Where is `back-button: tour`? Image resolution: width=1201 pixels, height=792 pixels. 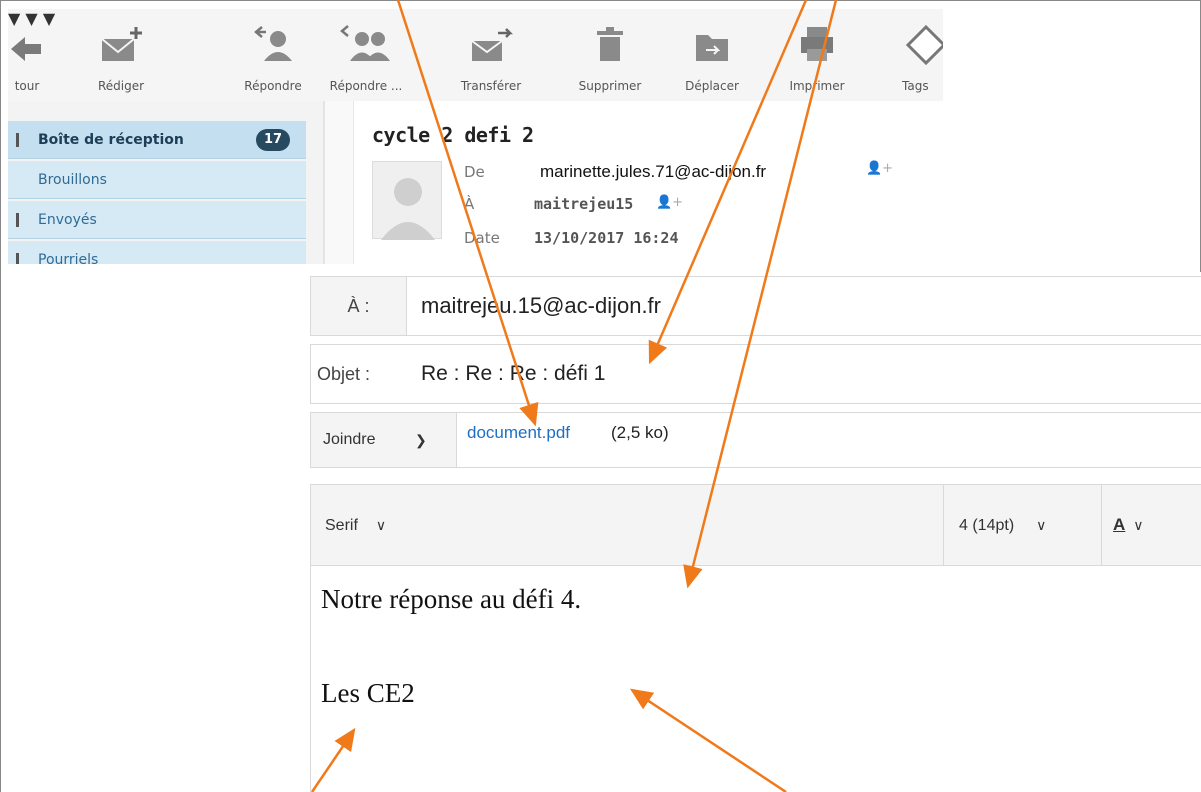 back-button: tour is located at coordinates (30, 59).